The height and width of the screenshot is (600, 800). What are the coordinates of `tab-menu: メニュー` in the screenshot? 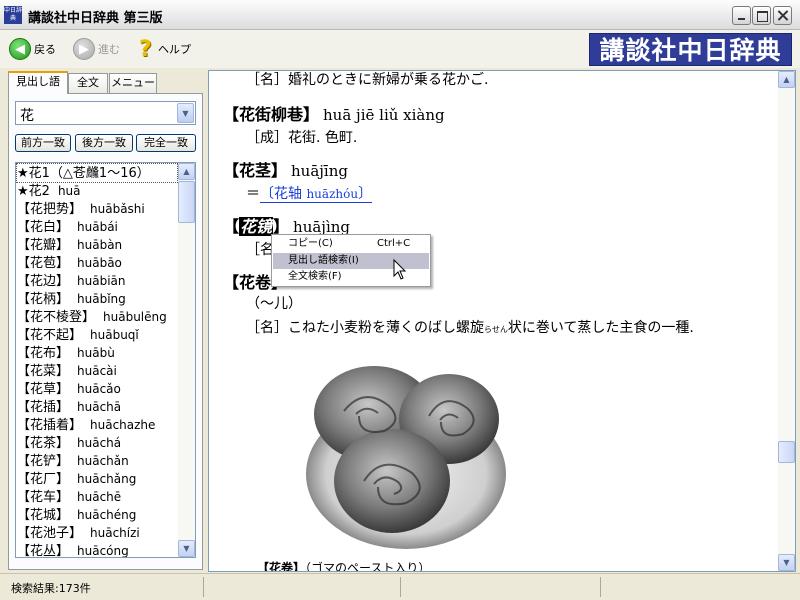 It's located at (133, 83).